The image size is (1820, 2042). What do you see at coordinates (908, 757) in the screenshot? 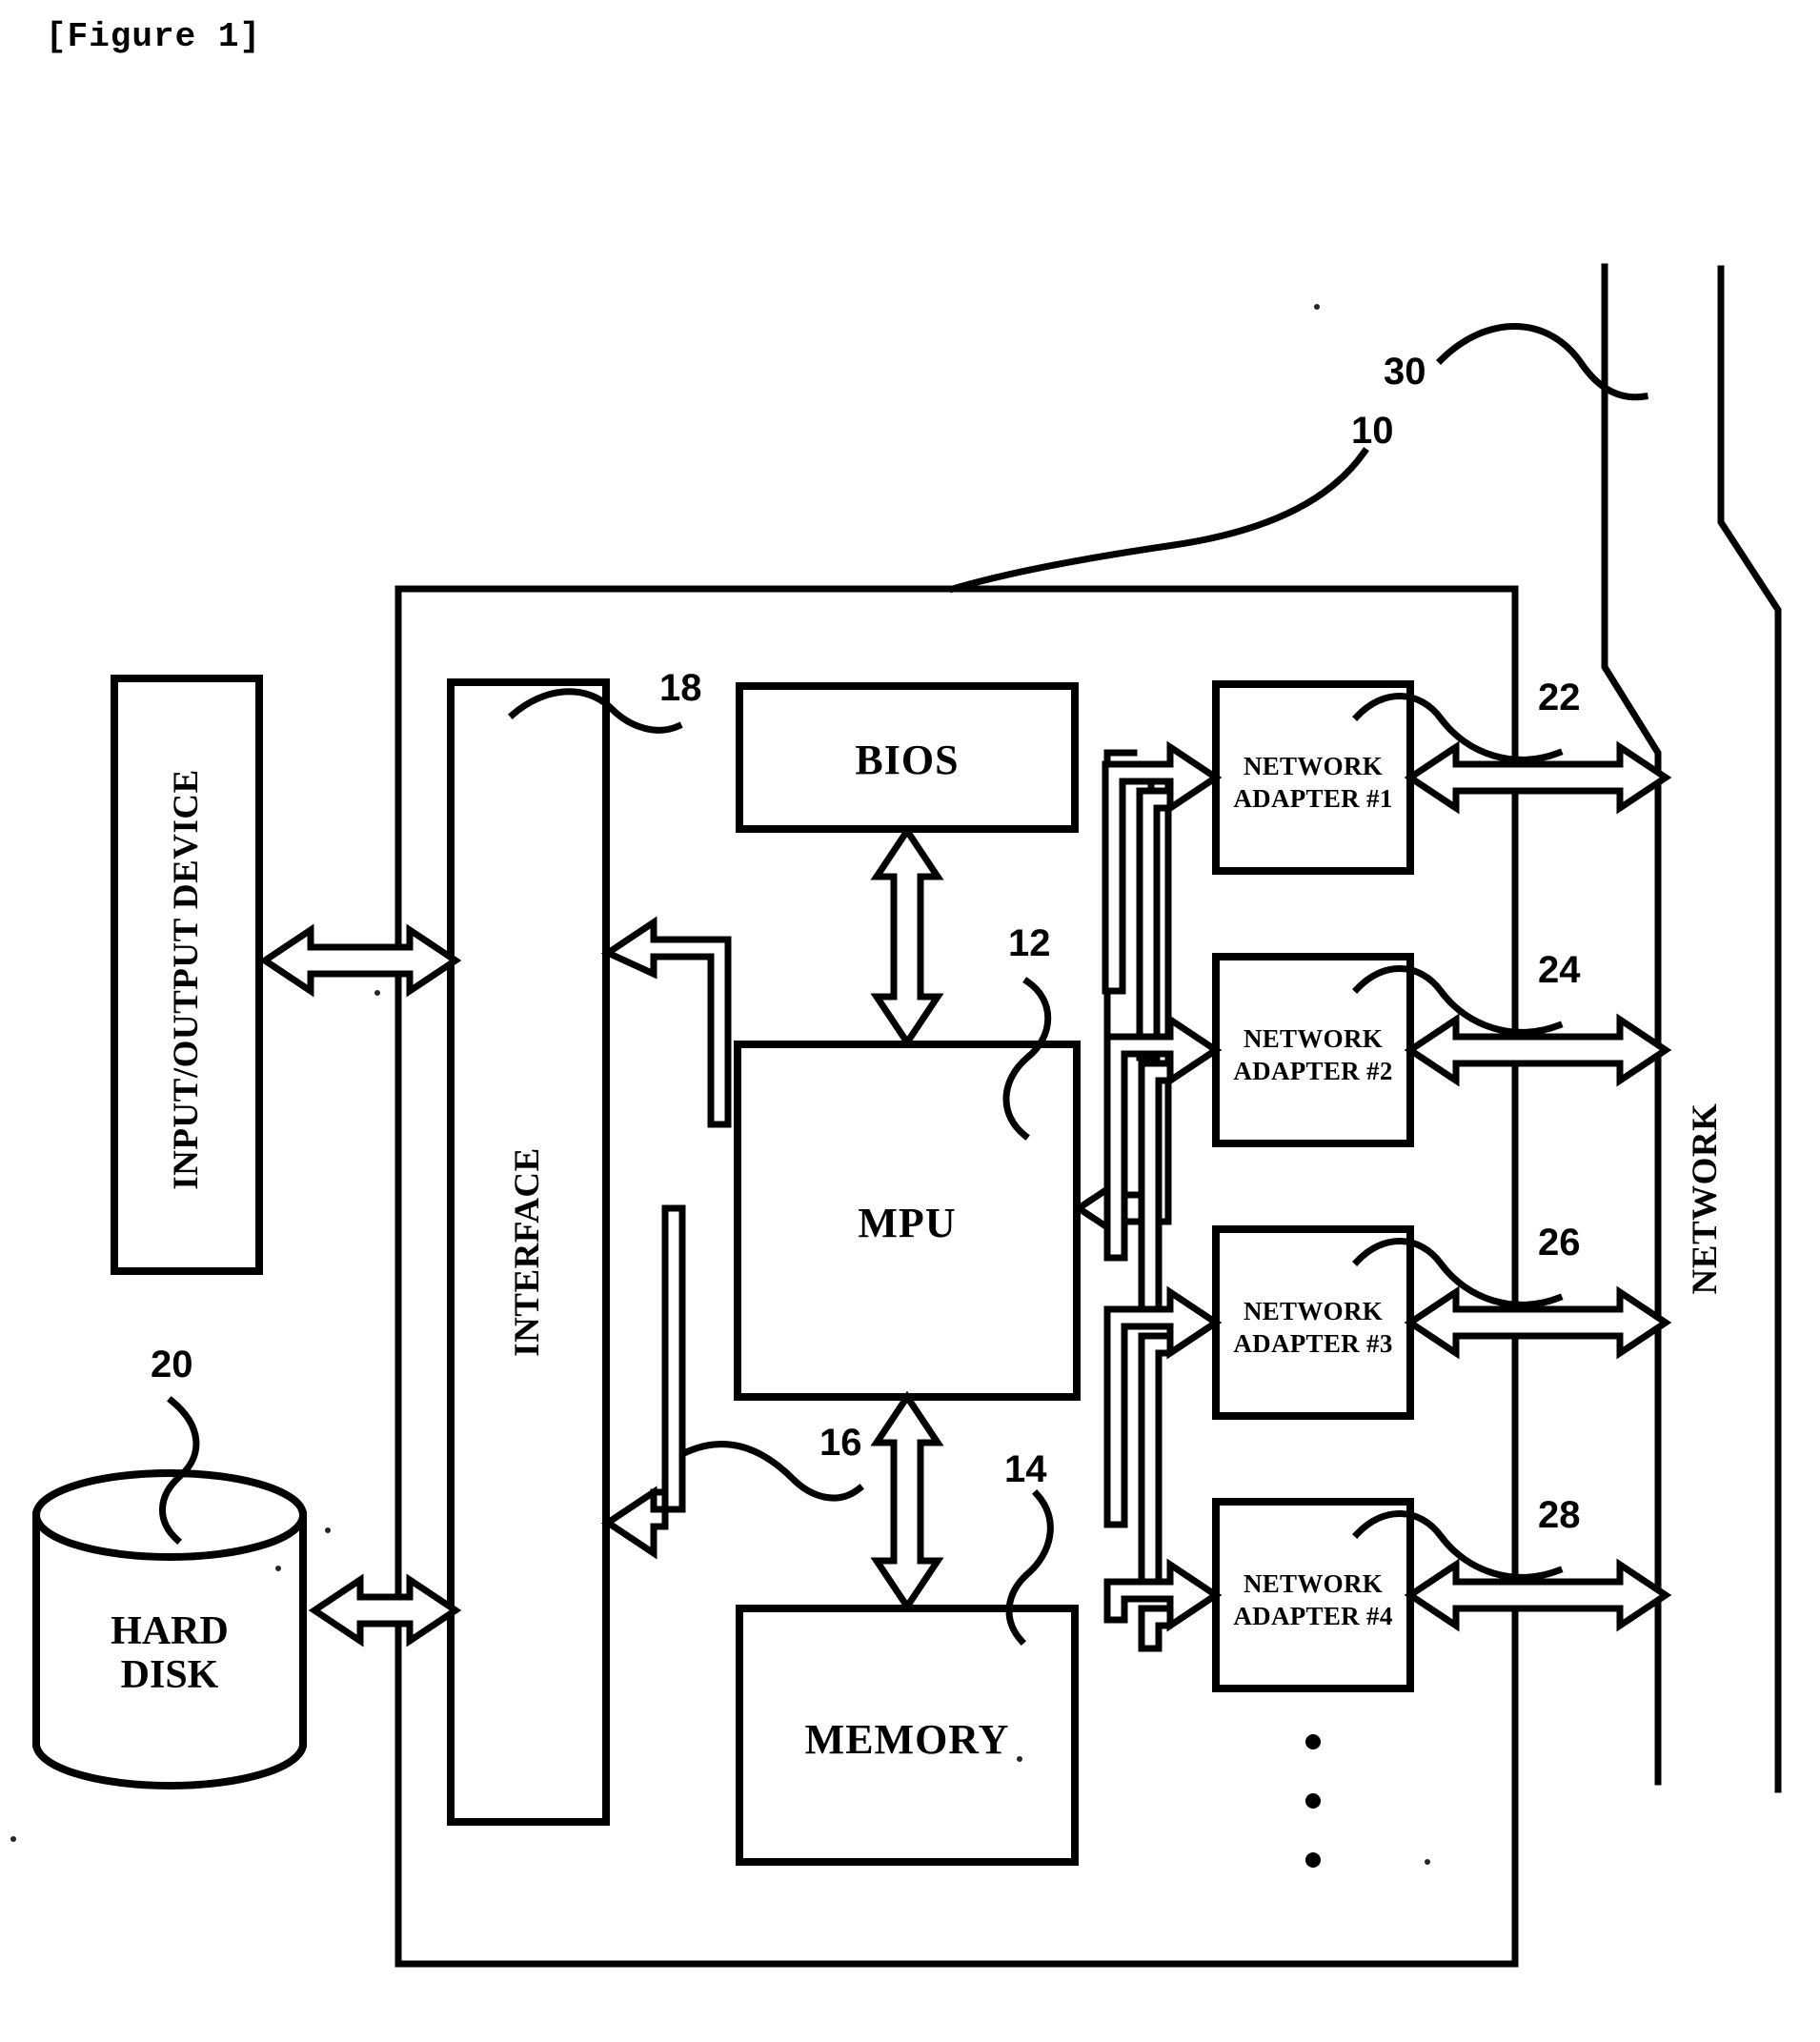
I see `bios-box` at bounding box center [908, 757].